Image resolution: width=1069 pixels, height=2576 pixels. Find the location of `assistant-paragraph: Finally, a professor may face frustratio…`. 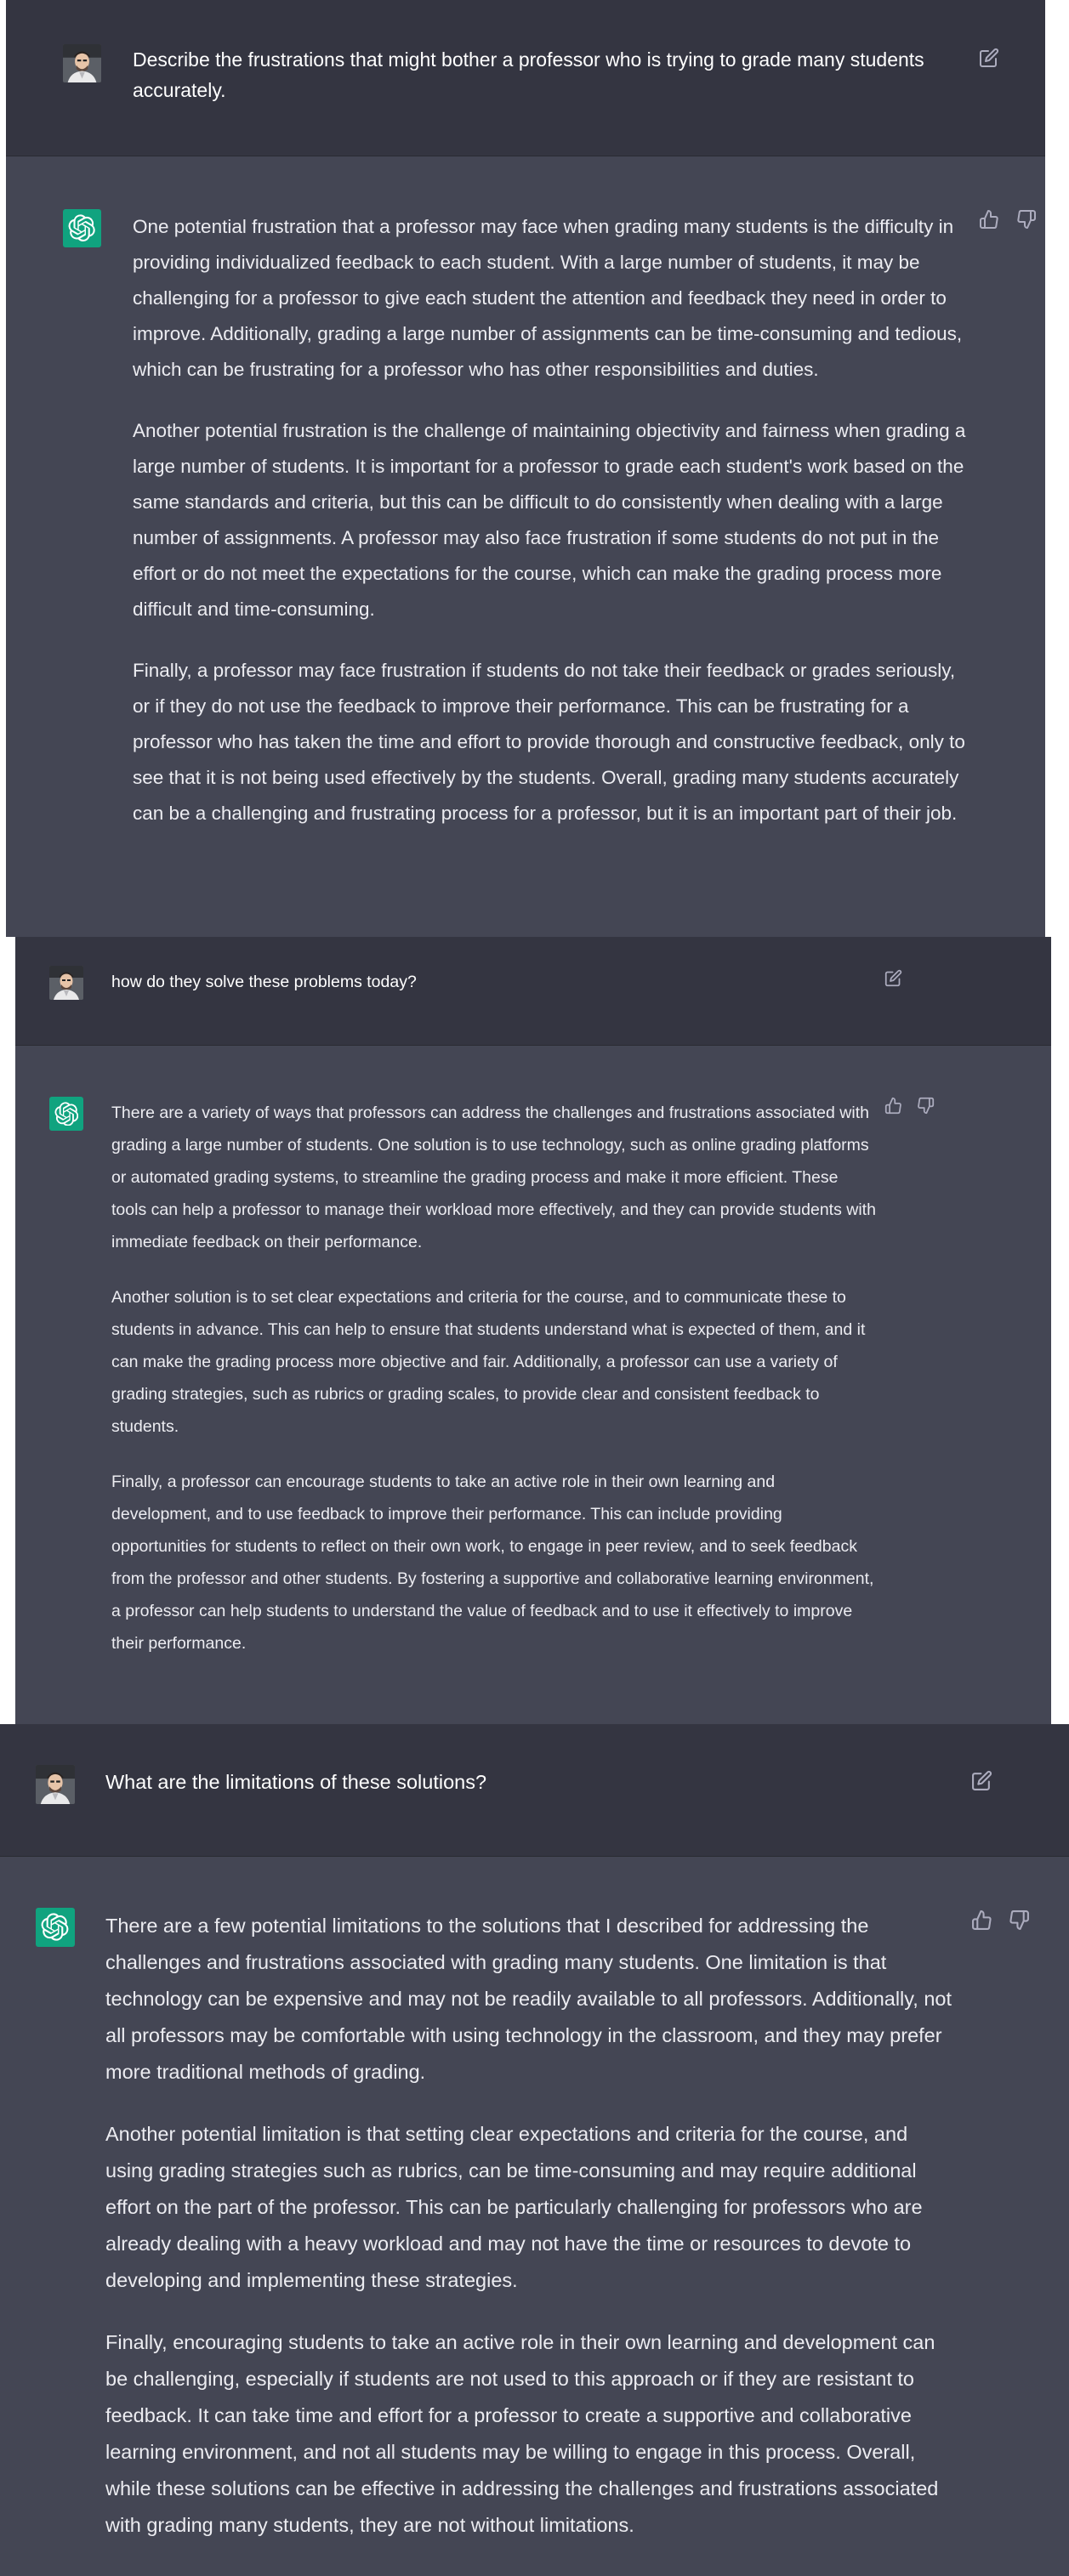

assistant-paragraph: Finally, a professor may face frustratio… is located at coordinates (549, 742).